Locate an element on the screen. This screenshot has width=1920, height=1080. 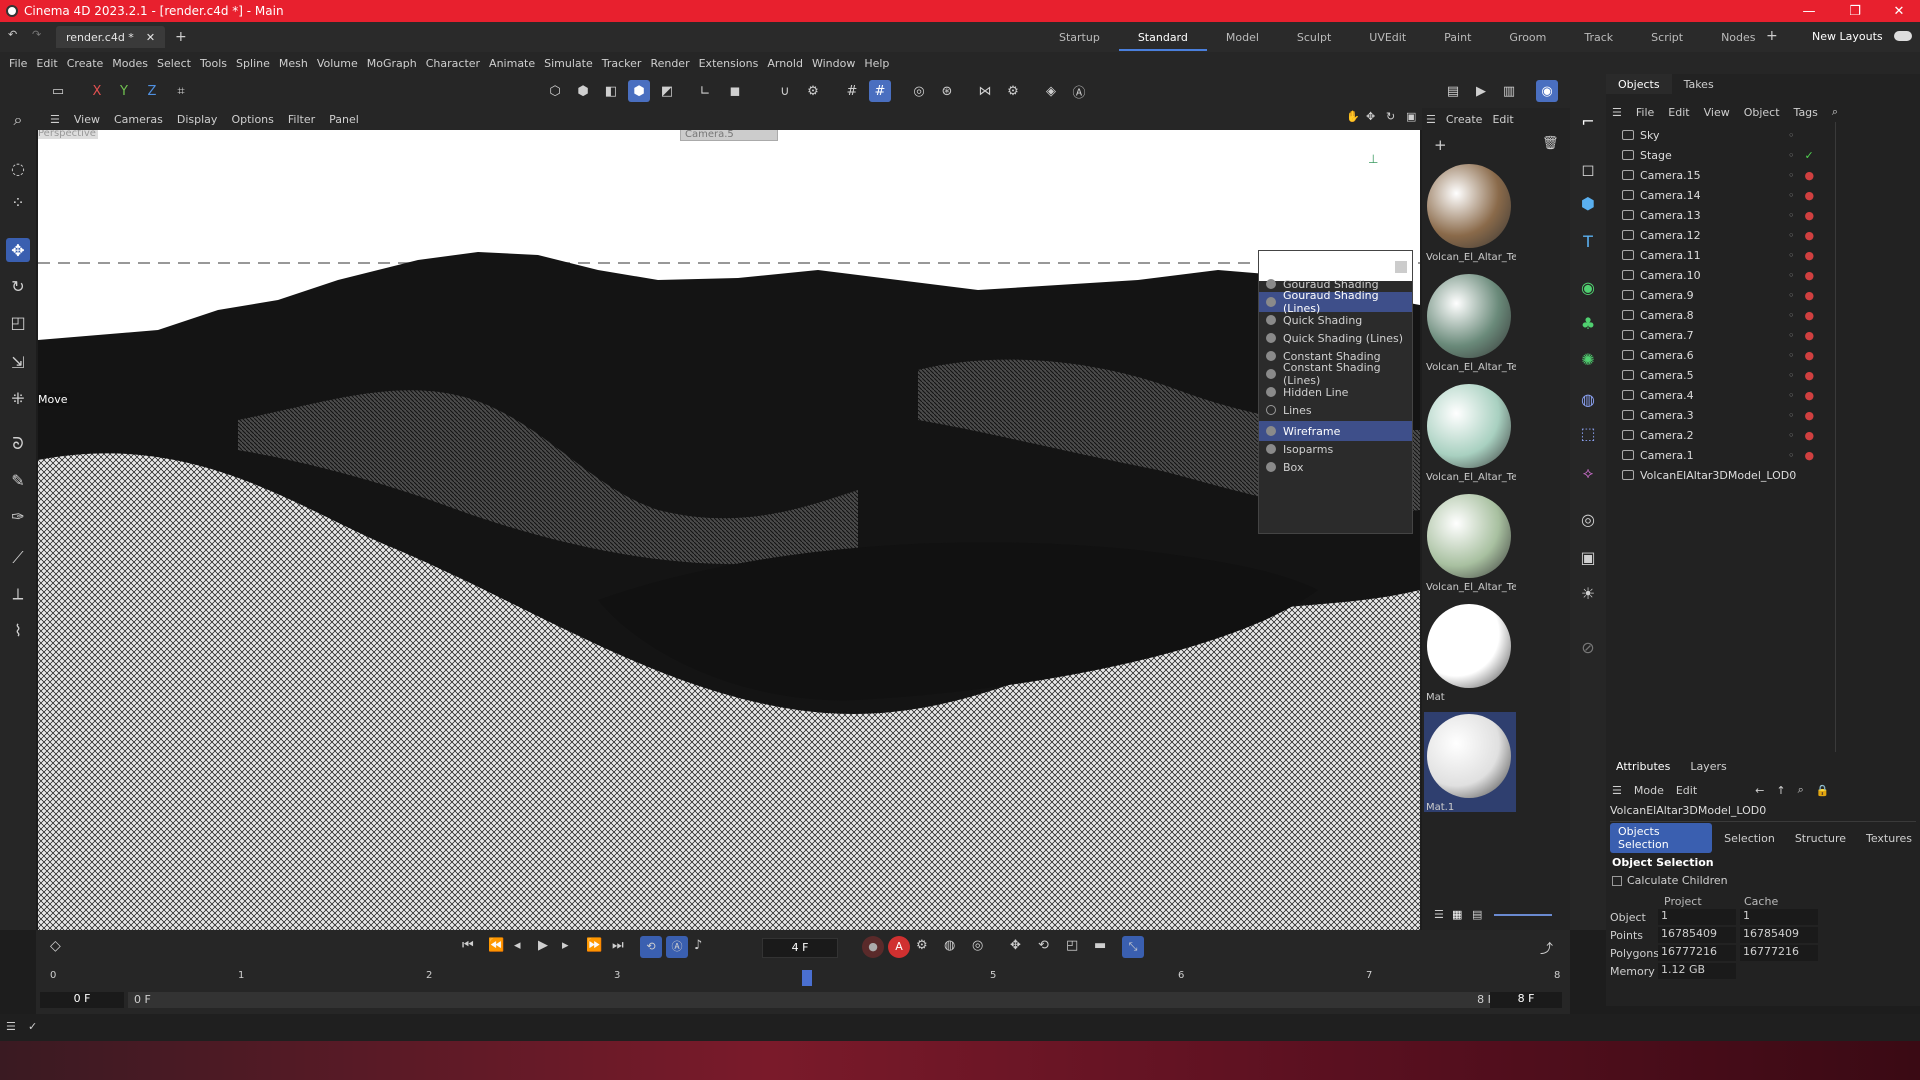
polygons-mode-icon: ◧ is located at coordinates (611, 91).